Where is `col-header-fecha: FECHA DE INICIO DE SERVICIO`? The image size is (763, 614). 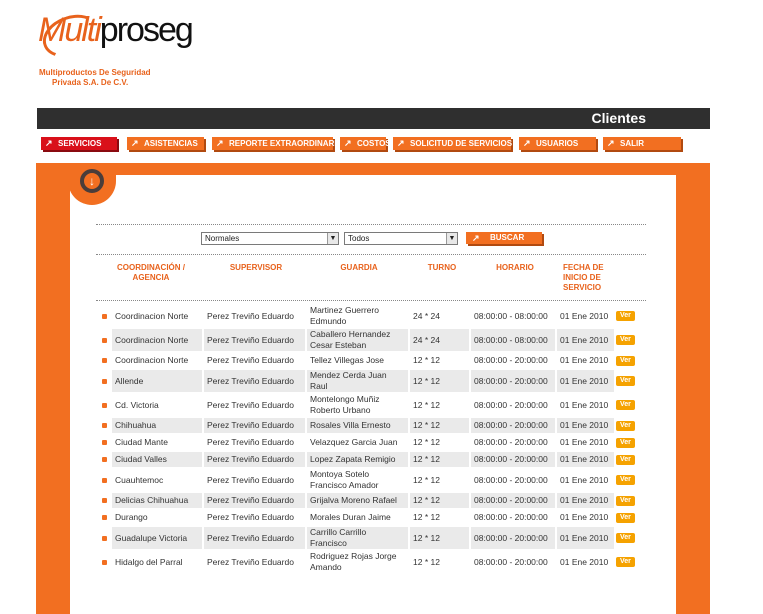 col-header-fecha: FECHA DE INICIO DE SERVICIO is located at coordinates (583, 277).